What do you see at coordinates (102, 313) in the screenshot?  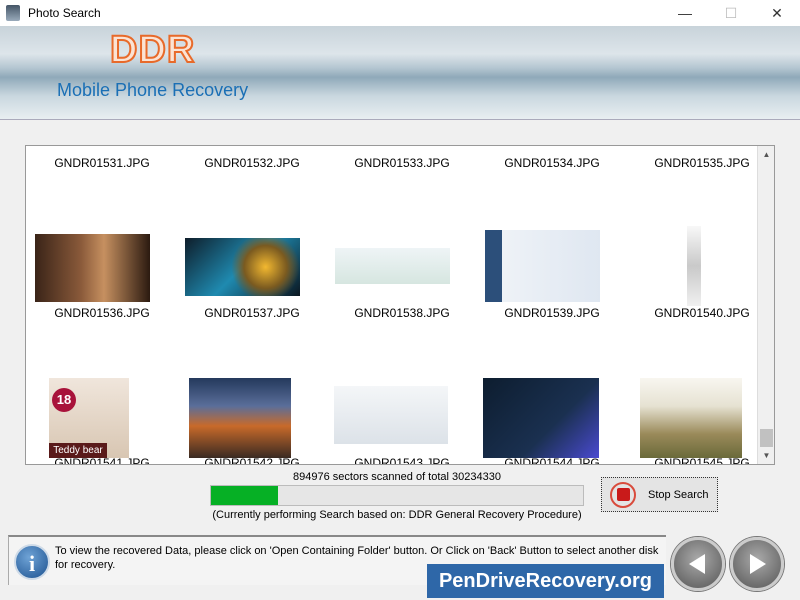 I see `photo-filename: GNDR01536.JPG` at bounding box center [102, 313].